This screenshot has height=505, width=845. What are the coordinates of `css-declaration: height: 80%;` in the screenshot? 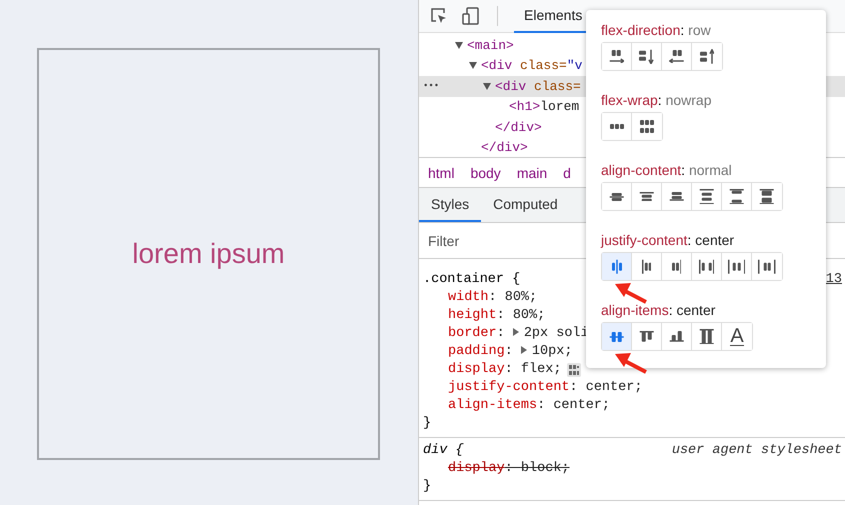 It's located at (497, 316).